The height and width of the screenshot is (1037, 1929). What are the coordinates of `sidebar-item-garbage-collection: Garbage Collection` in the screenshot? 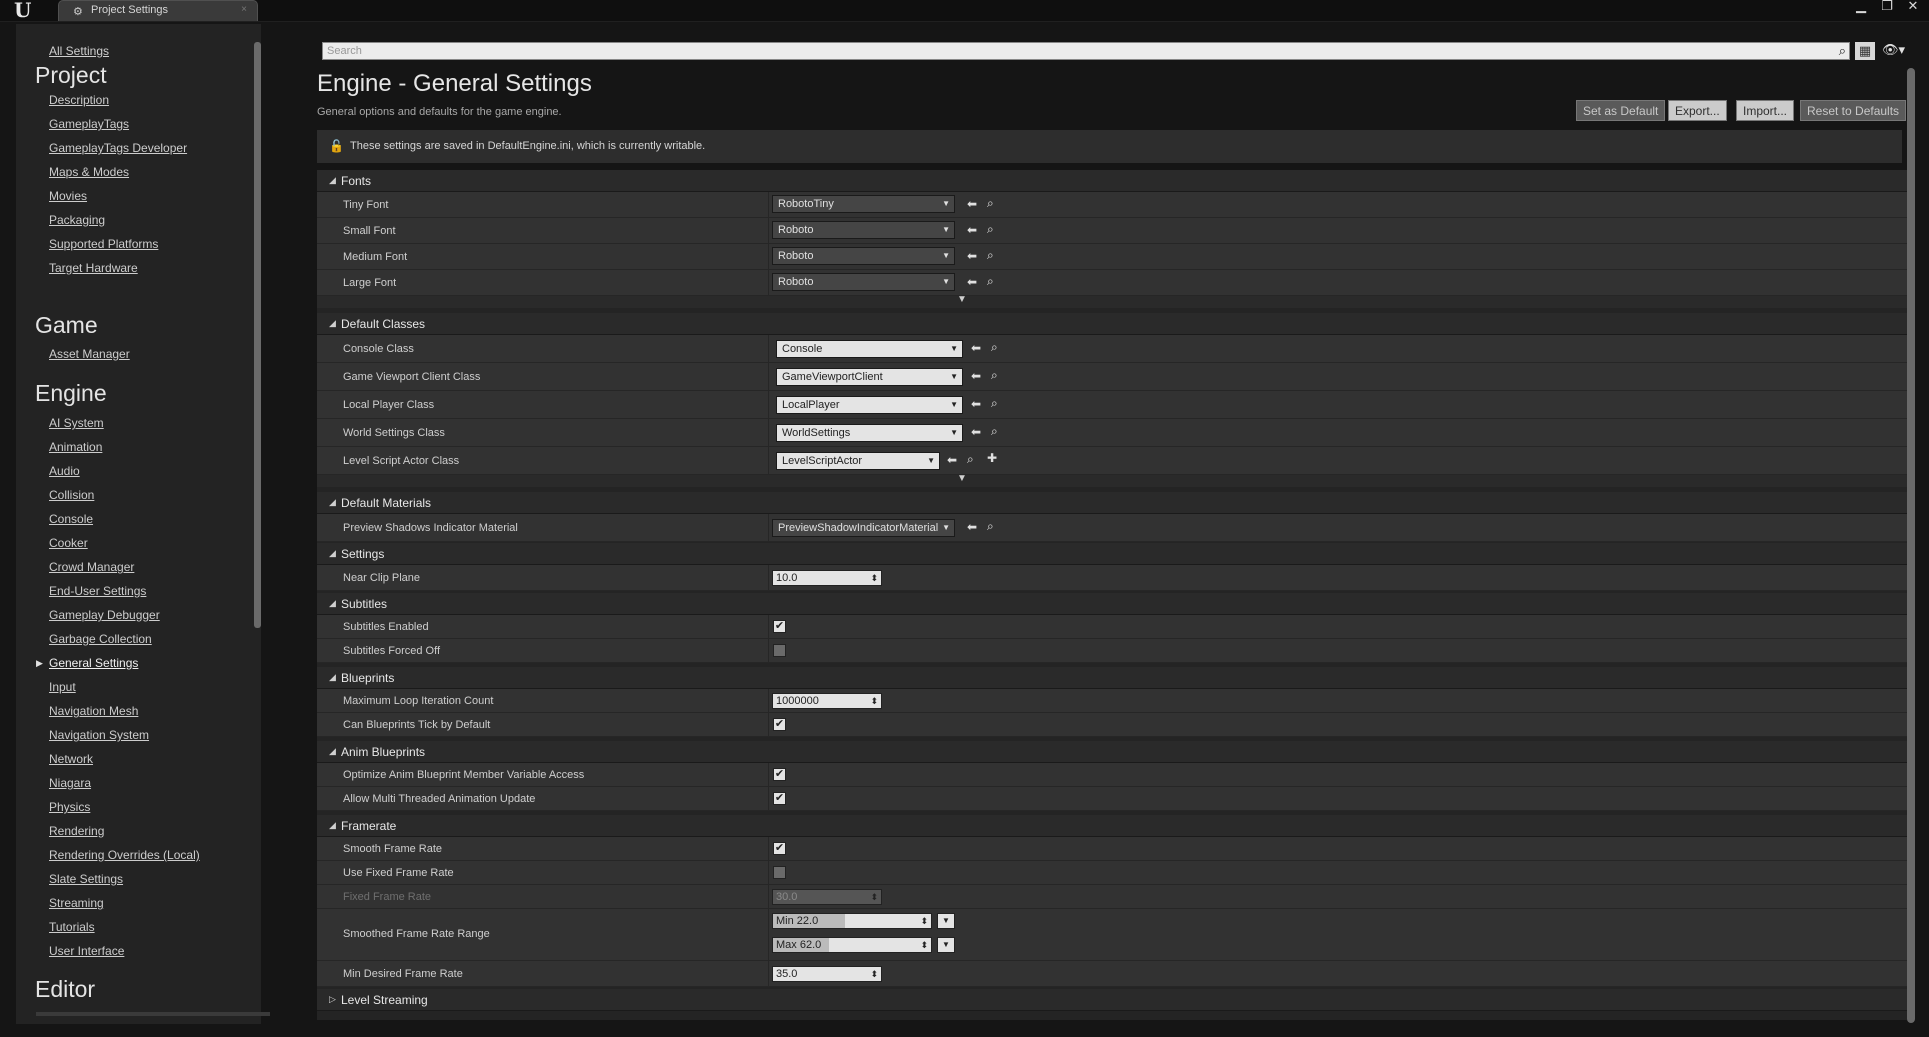 It's located at (100, 639).